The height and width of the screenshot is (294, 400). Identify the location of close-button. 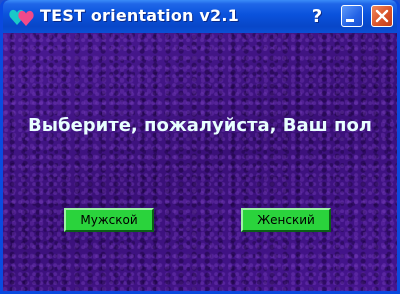
(382, 16).